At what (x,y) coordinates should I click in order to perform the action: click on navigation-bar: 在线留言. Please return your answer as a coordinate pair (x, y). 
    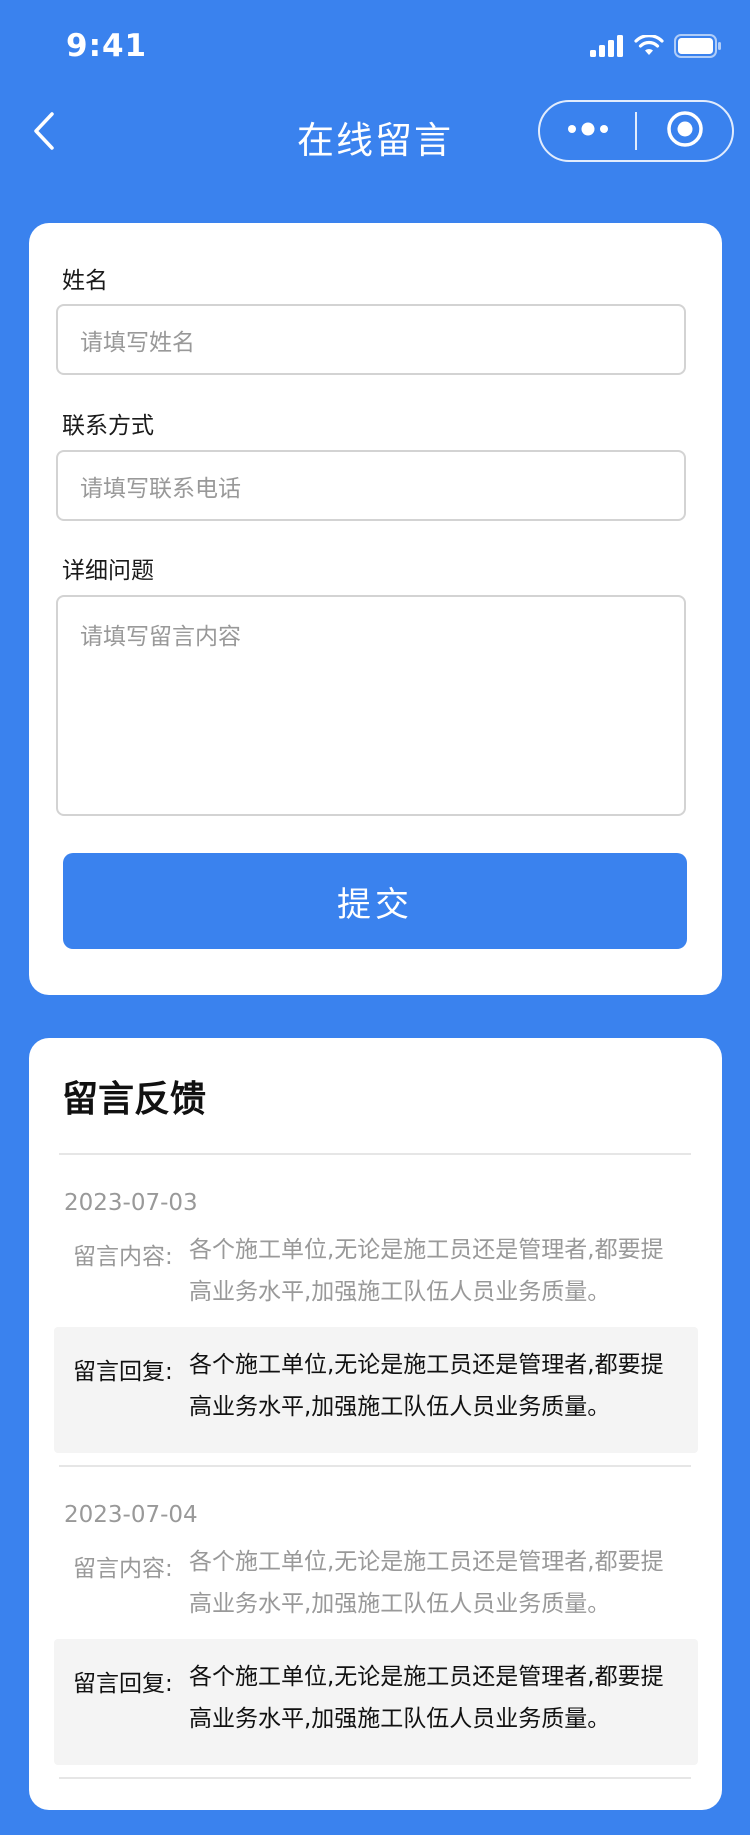
    Looking at the image, I should click on (375, 133).